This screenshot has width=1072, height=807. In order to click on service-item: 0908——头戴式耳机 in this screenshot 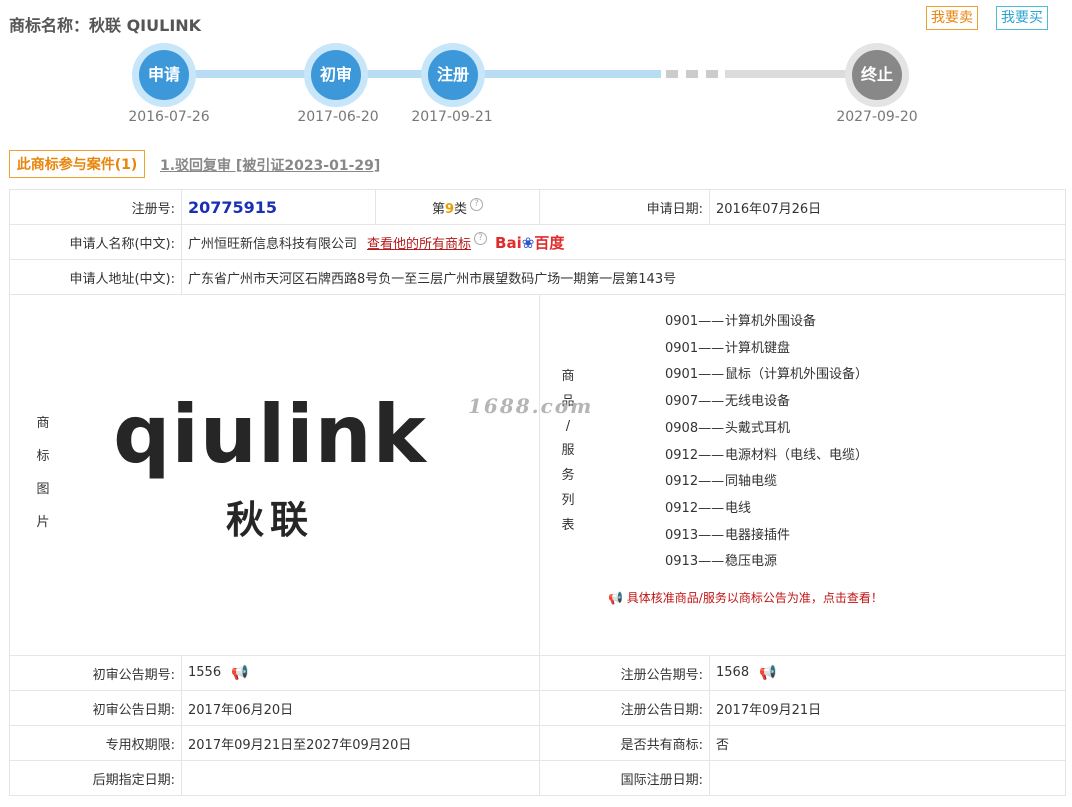, I will do `click(728, 428)`.